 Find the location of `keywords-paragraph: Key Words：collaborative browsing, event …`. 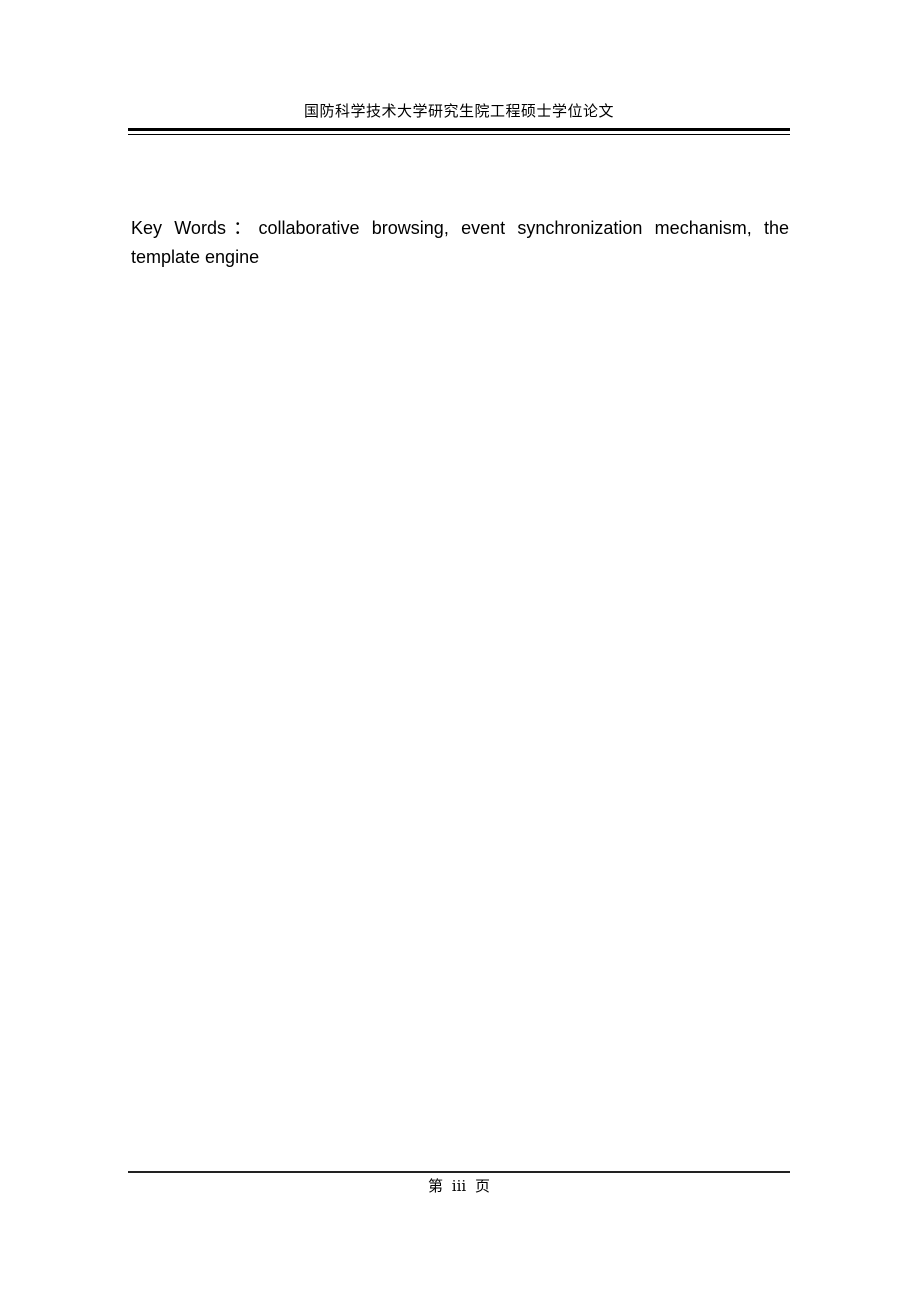

keywords-paragraph: Key Words：collaborative browsing, event … is located at coordinates (460, 243).